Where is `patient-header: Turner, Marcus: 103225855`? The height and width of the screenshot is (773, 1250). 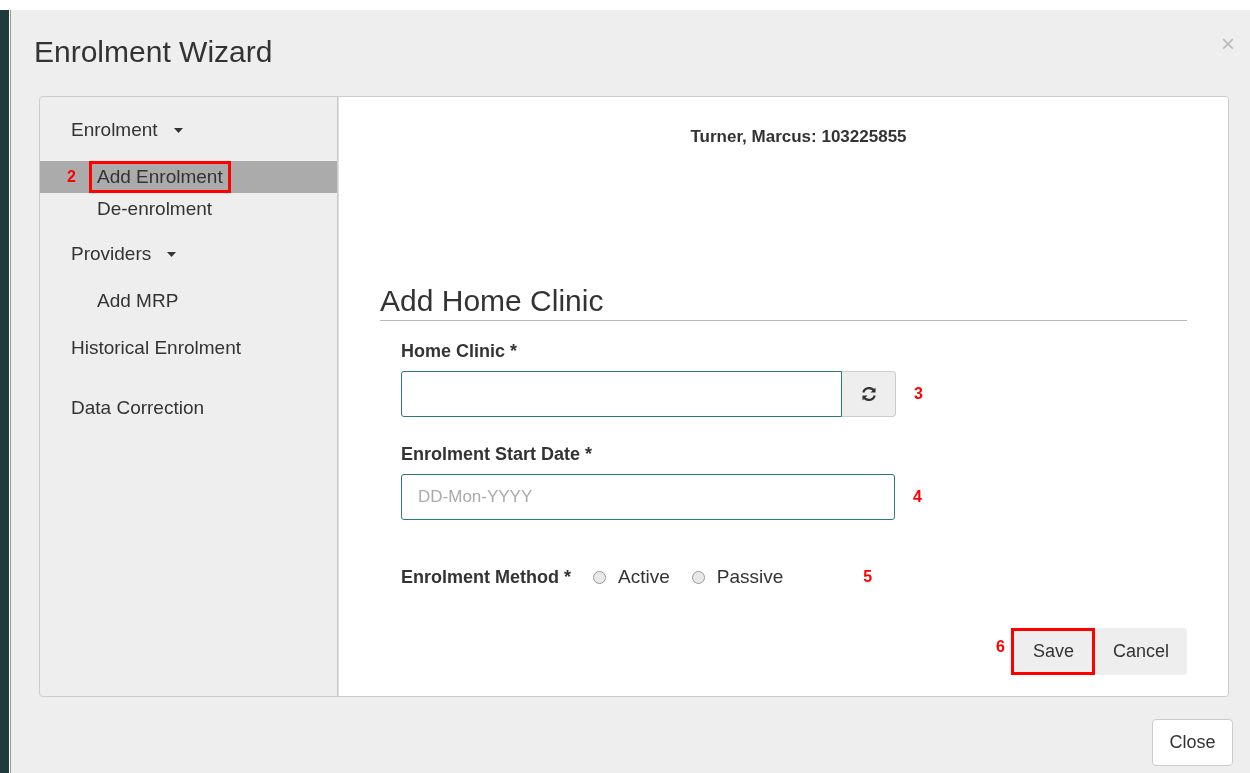
patient-header: Turner, Marcus: 103225855 is located at coordinates (798, 137).